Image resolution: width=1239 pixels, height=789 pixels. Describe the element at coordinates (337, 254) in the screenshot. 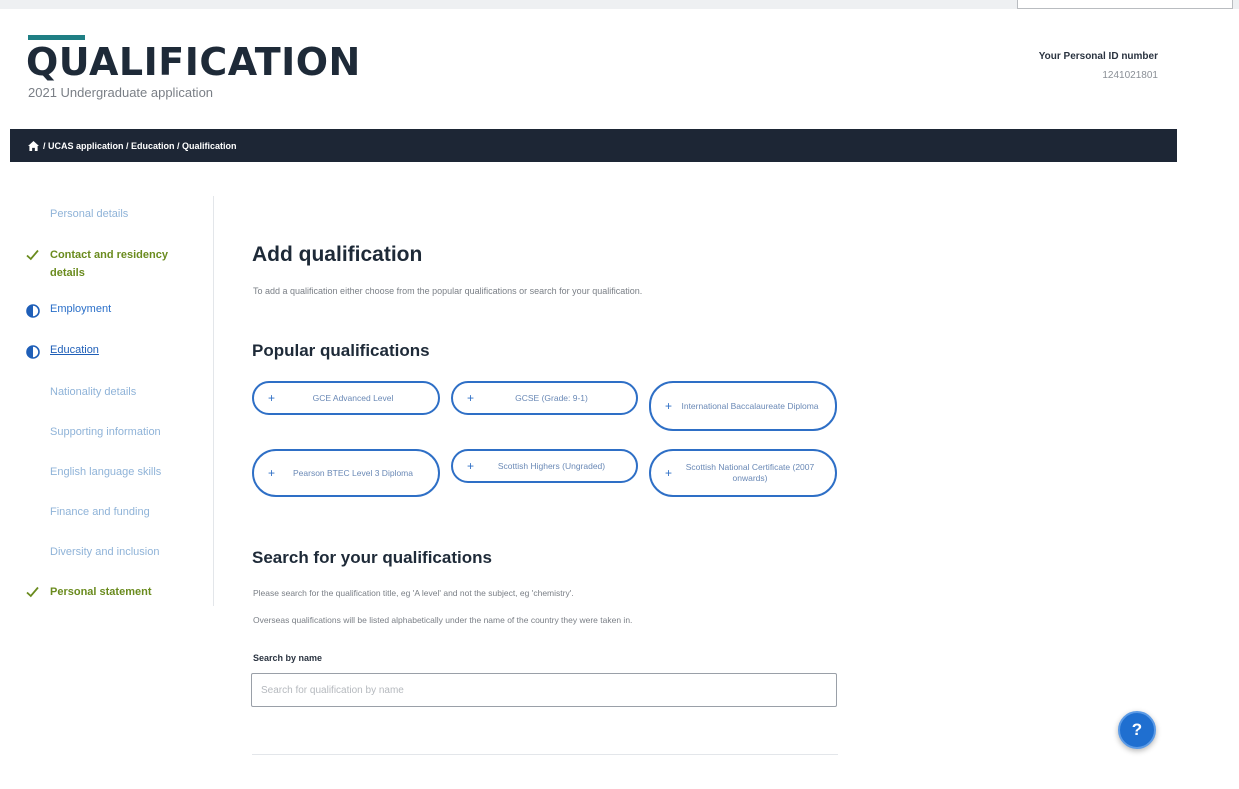

I see `add-qualification-heading: Add qualification` at that location.